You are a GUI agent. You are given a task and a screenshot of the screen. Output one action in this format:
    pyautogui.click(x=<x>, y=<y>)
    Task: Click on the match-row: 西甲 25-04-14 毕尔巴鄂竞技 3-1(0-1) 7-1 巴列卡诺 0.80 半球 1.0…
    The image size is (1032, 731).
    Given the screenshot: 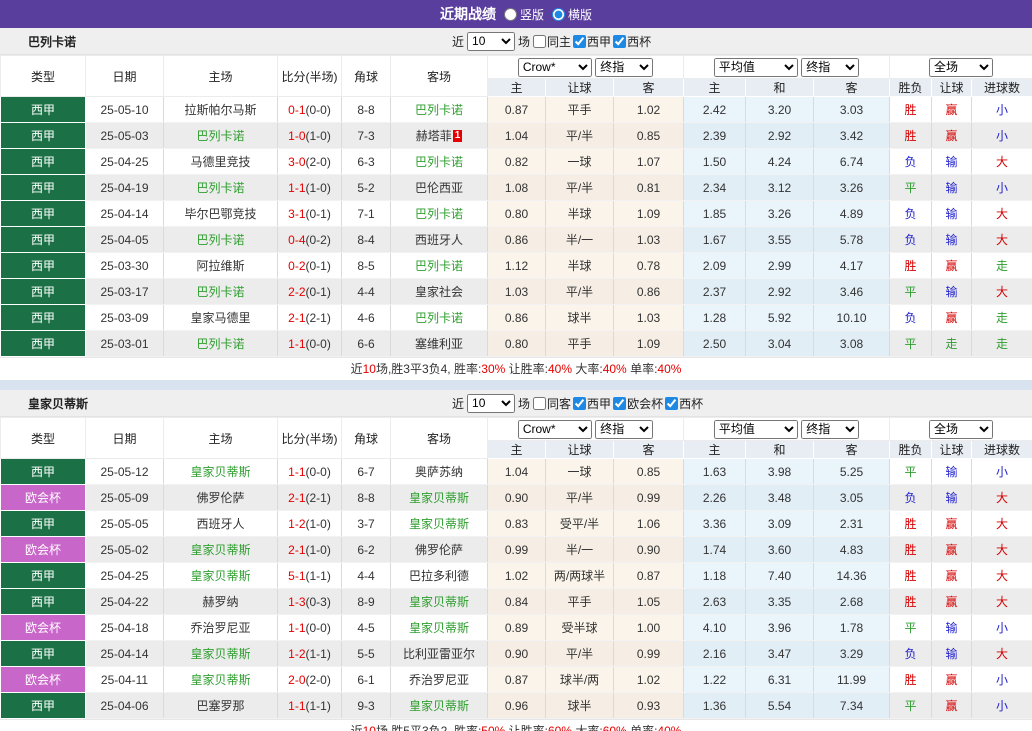 What is the action you would take?
    pyautogui.click(x=516, y=213)
    